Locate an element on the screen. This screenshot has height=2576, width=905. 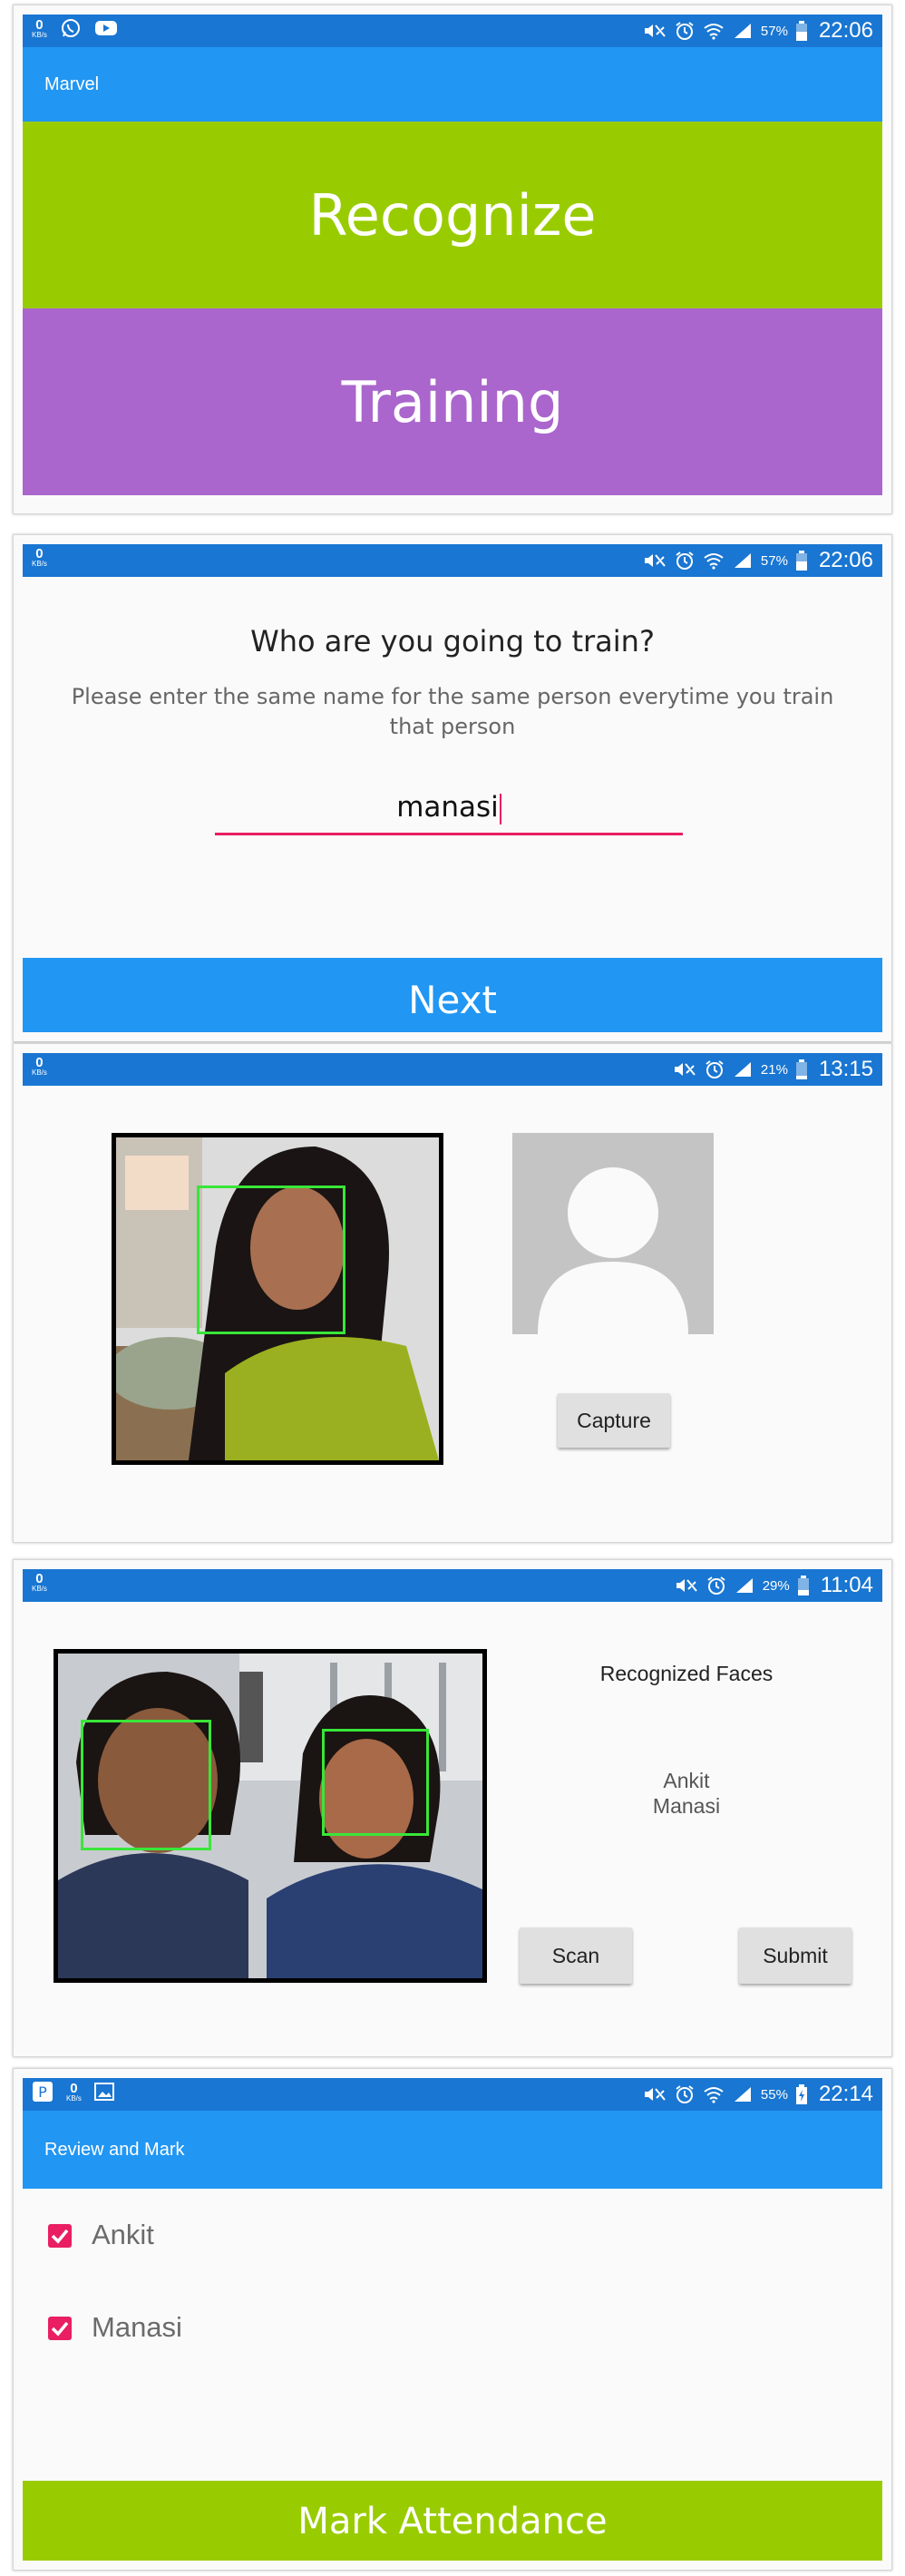
capture-label: Capture is located at coordinates (614, 1420).